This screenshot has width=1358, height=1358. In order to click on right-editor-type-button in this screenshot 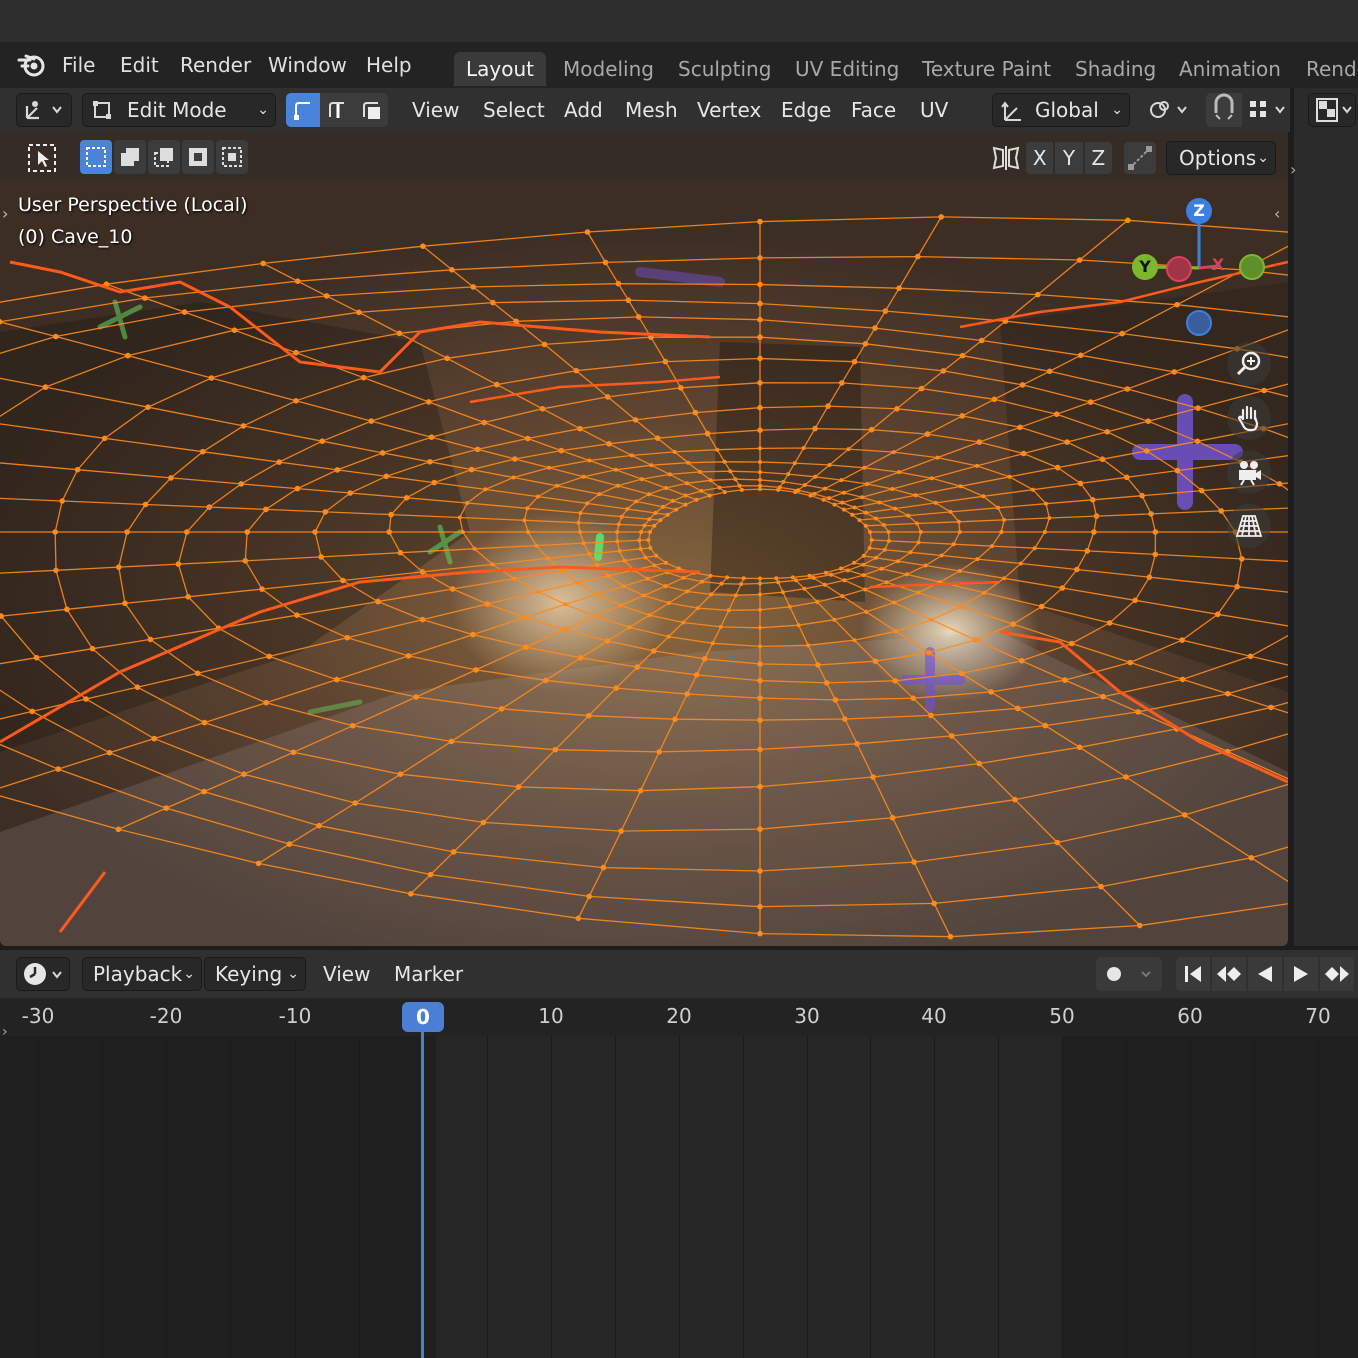, I will do `click(1332, 110)`.